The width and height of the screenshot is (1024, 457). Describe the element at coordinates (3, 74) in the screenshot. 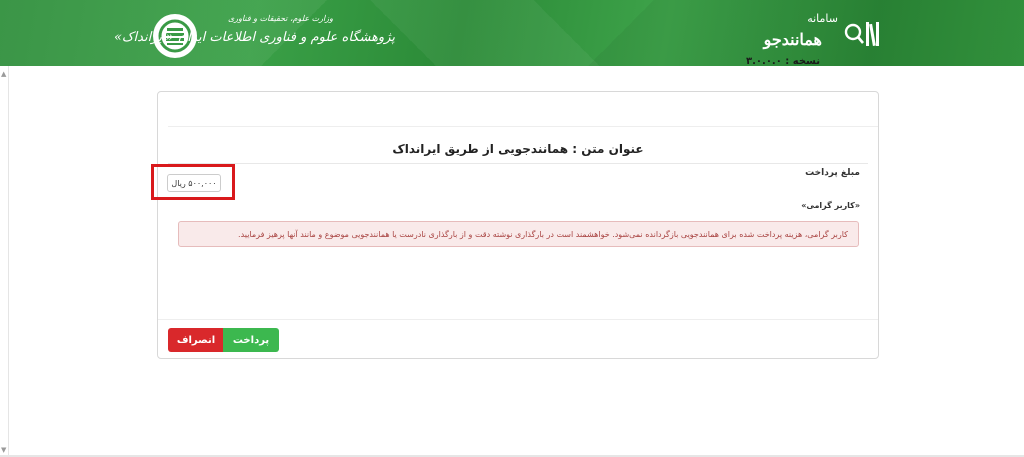

I see `scroll-up-icon: ▲` at that location.